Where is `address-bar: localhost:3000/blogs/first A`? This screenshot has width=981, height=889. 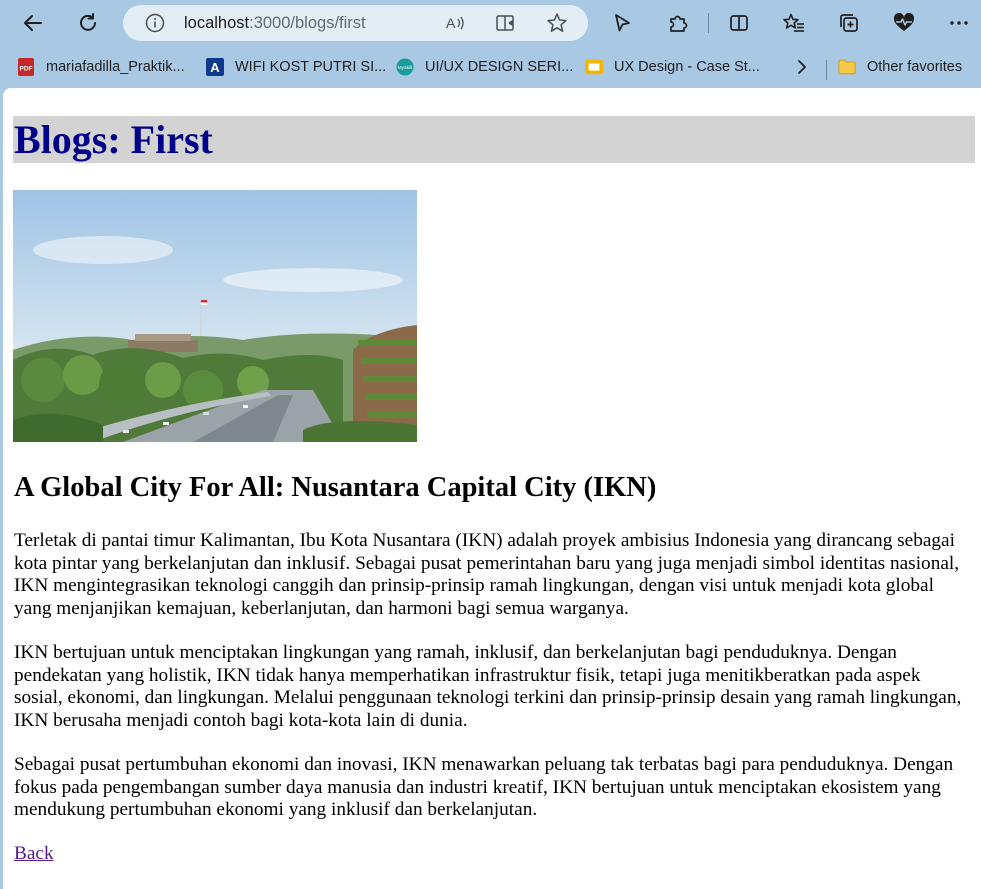 address-bar: localhost:3000/blogs/first A is located at coordinates (355, 23).